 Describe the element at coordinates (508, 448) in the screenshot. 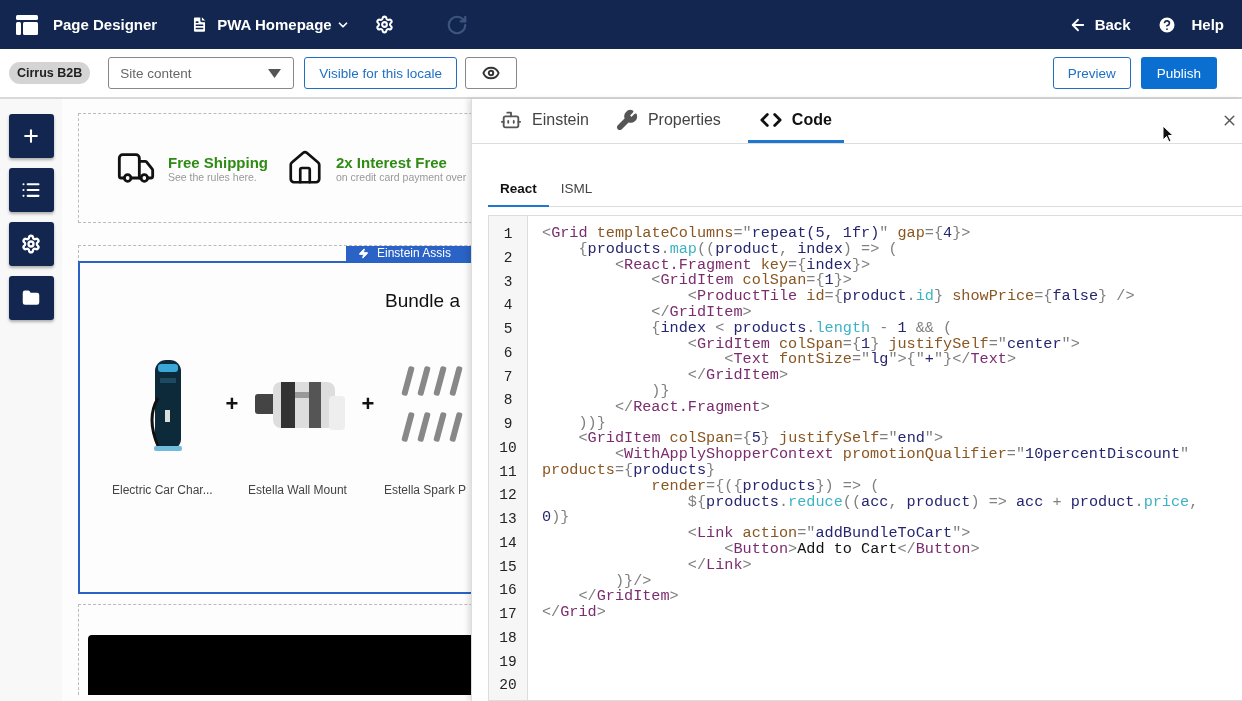

I see `line-number: 10` at that location.